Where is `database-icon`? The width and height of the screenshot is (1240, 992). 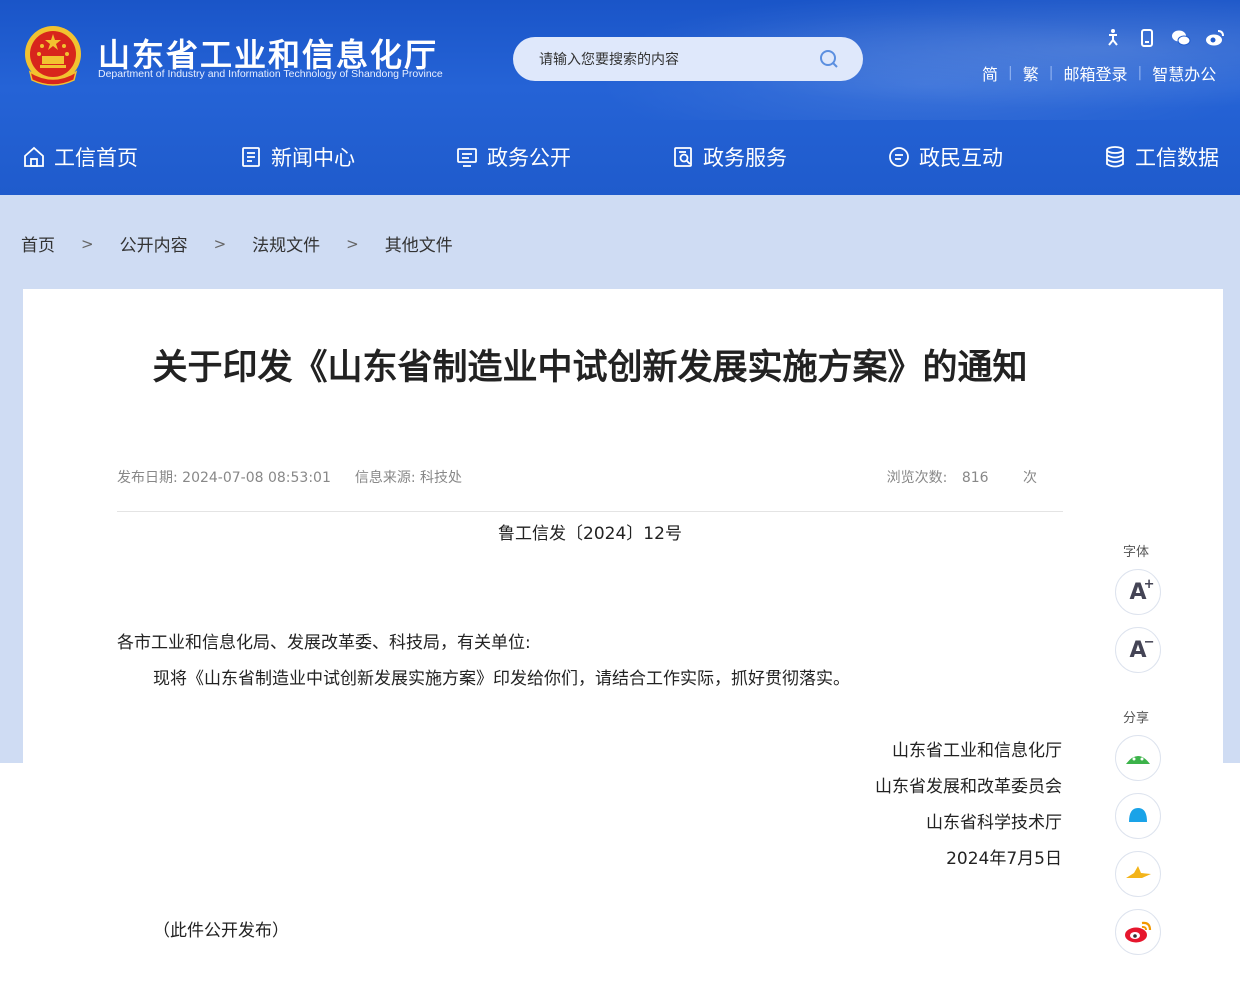
database-icon is located at coordinates (1115, 157).